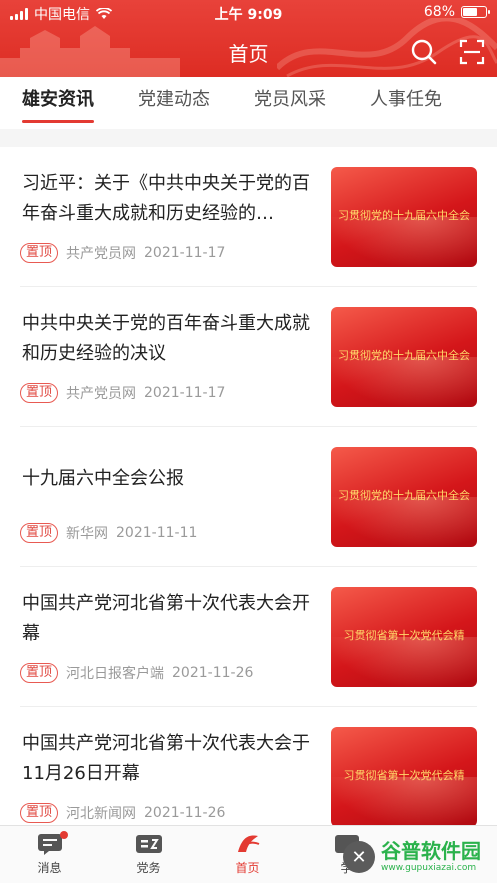 This screenshot has width=497, height=883. I want to click on article-source: 河北日报客户端, so click(115, 674).